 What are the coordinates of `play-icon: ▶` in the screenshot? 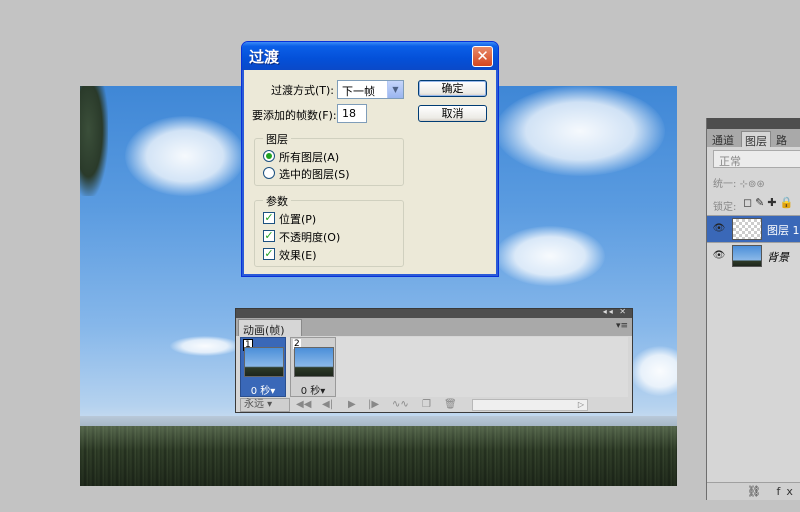 It's located at (352, 405).